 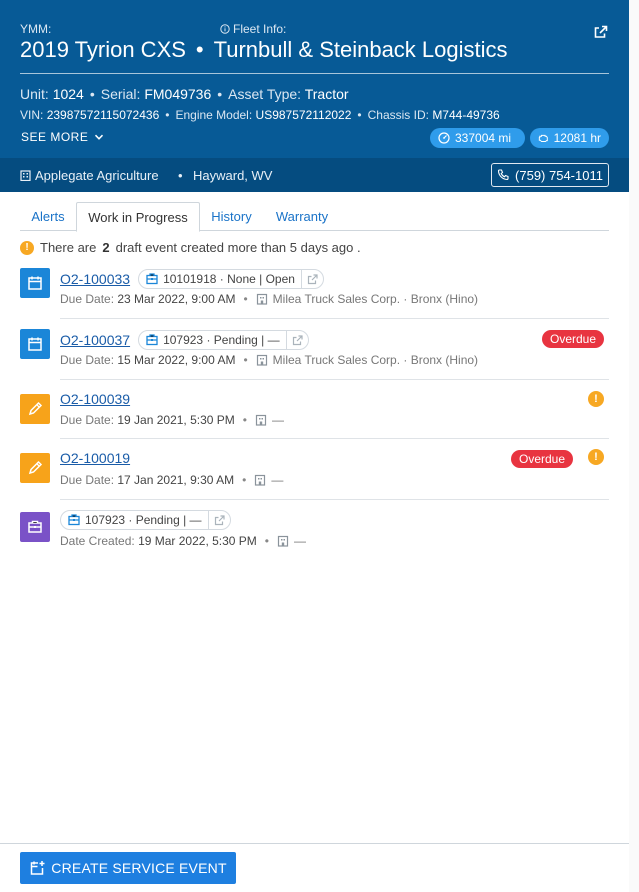 What do you see at coordinates (36, 29) in the screenshot?
I see `ymm-label: YMM:` at bounding box center [36, 29].